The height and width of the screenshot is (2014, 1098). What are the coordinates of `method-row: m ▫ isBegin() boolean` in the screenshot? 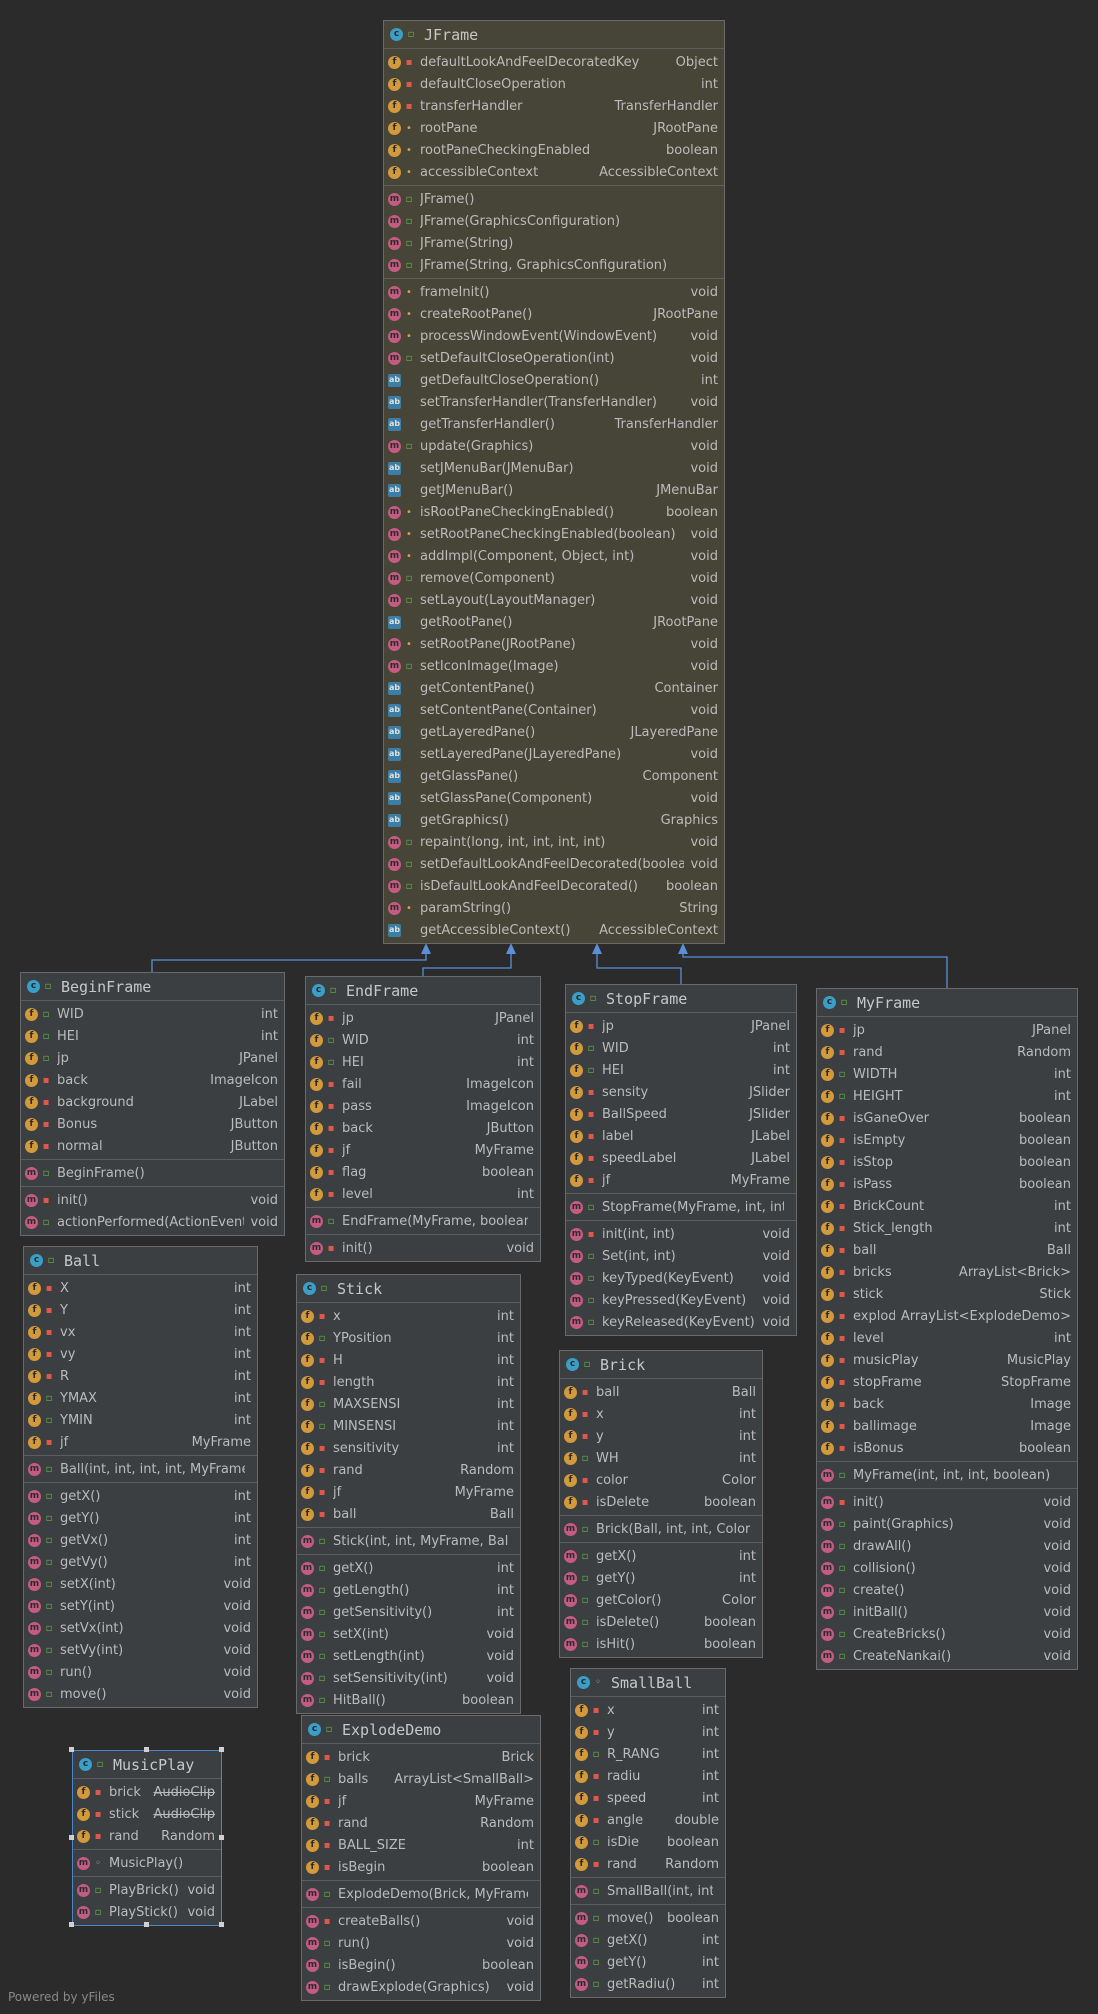 It's located at (421, 1965).